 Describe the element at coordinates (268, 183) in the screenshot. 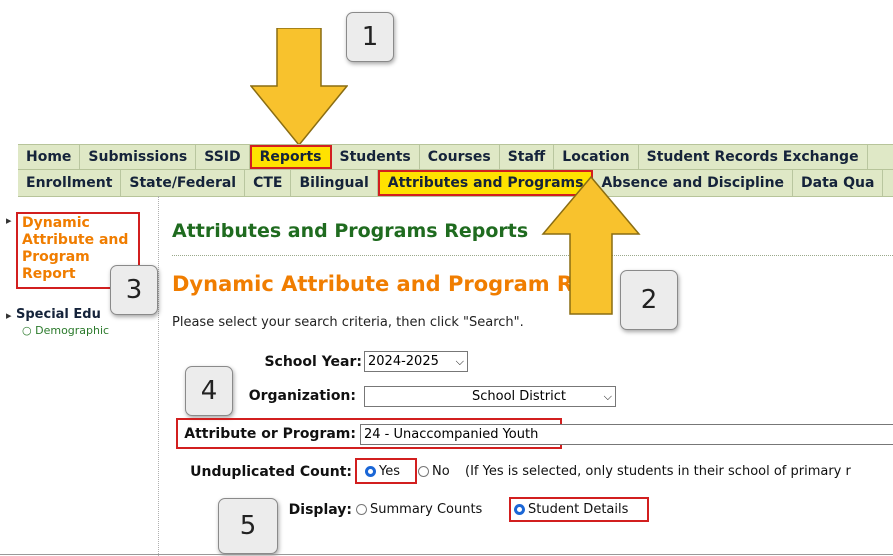

I see `subnav-cte: CTE` at that location.